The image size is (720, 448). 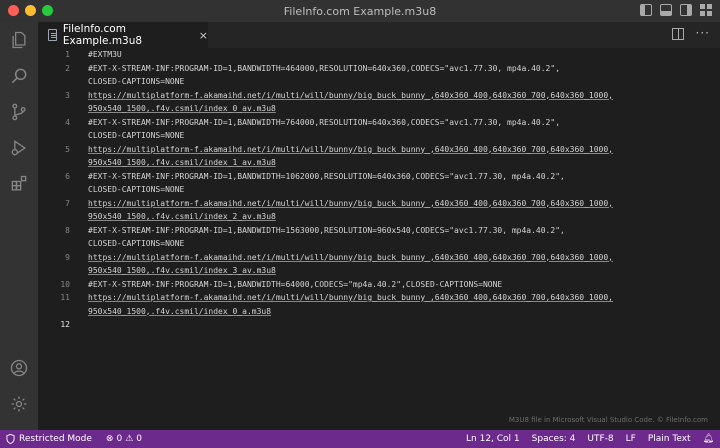 I want to click on editor-tab: FileInfo.com Example.m3u8 ×, so click(x=123, y=35).